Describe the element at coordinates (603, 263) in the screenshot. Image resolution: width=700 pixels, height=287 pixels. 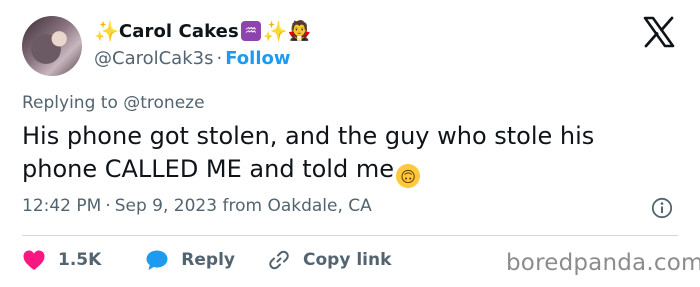
I see `watermark: boredpanda.com` at that location.